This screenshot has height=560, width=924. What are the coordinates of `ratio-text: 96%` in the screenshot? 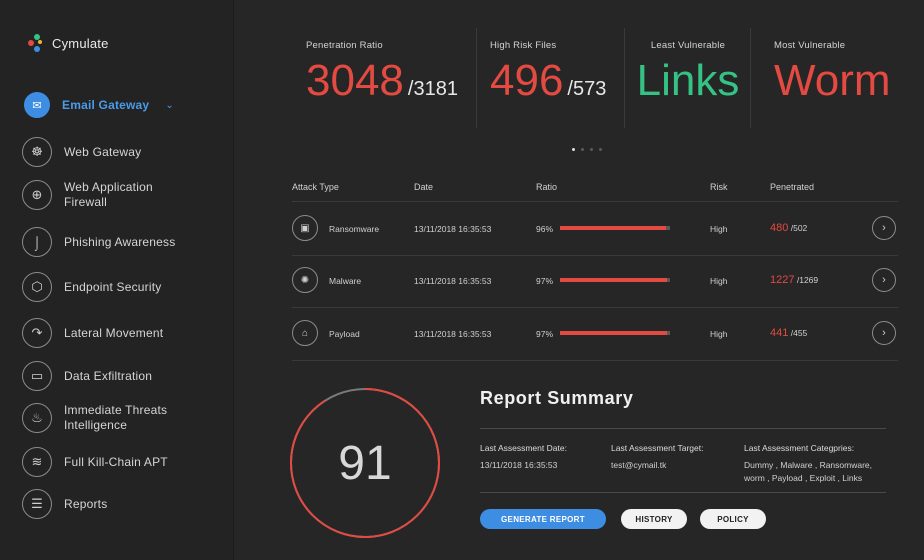 It's located at (545, 229).